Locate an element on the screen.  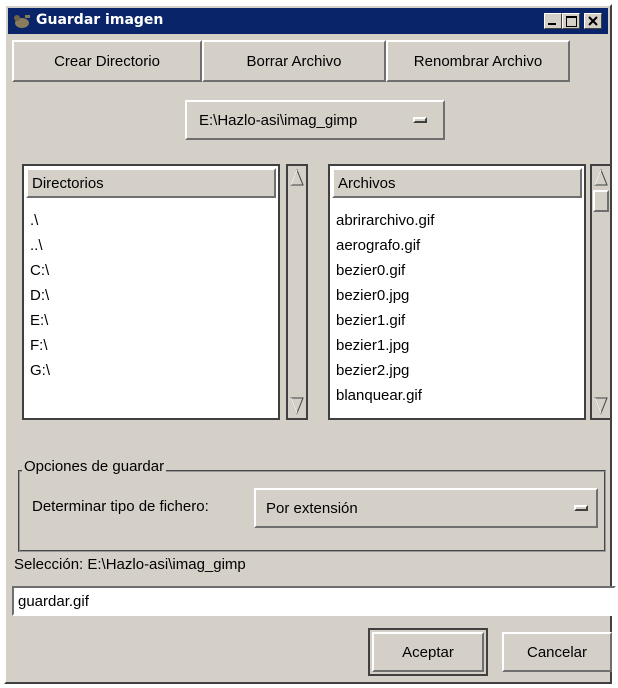
list-item: bezier2.jpg is located at coordinates (385, 370).